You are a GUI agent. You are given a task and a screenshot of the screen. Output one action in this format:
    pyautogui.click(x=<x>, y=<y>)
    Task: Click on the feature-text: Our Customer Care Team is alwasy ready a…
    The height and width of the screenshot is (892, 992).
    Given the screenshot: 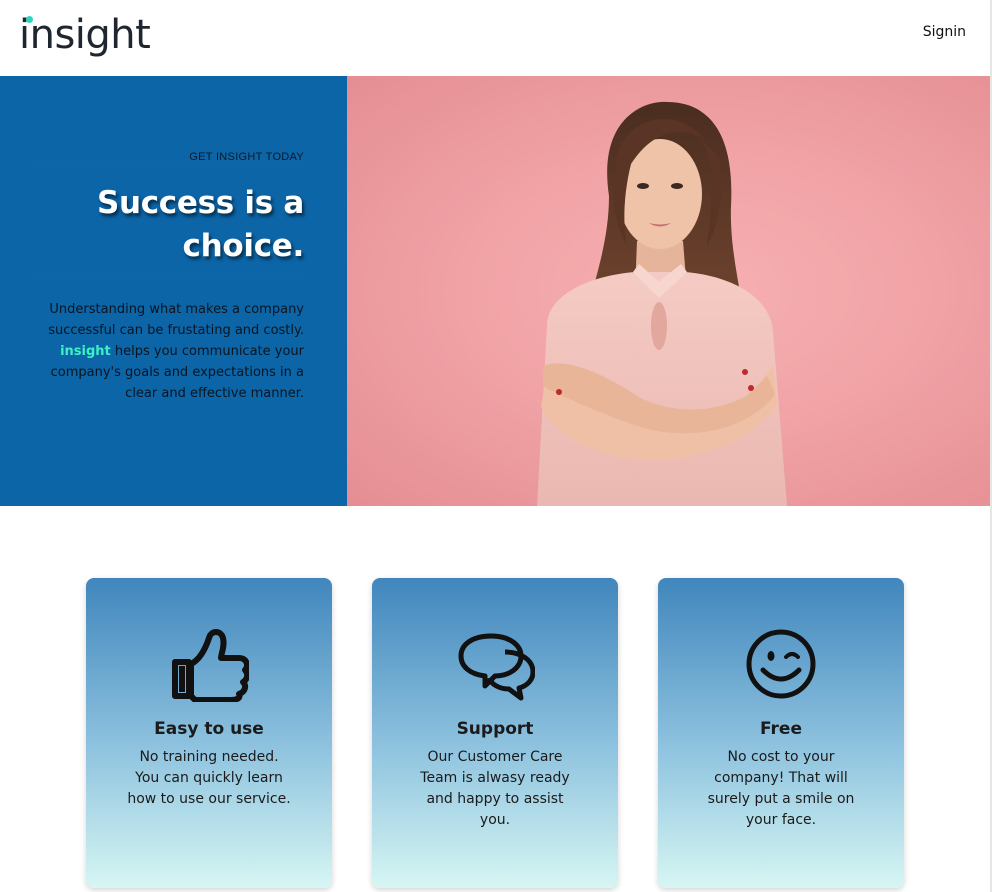 What is the action you would take?
    pyautogui.click(x=495, y=788)
    